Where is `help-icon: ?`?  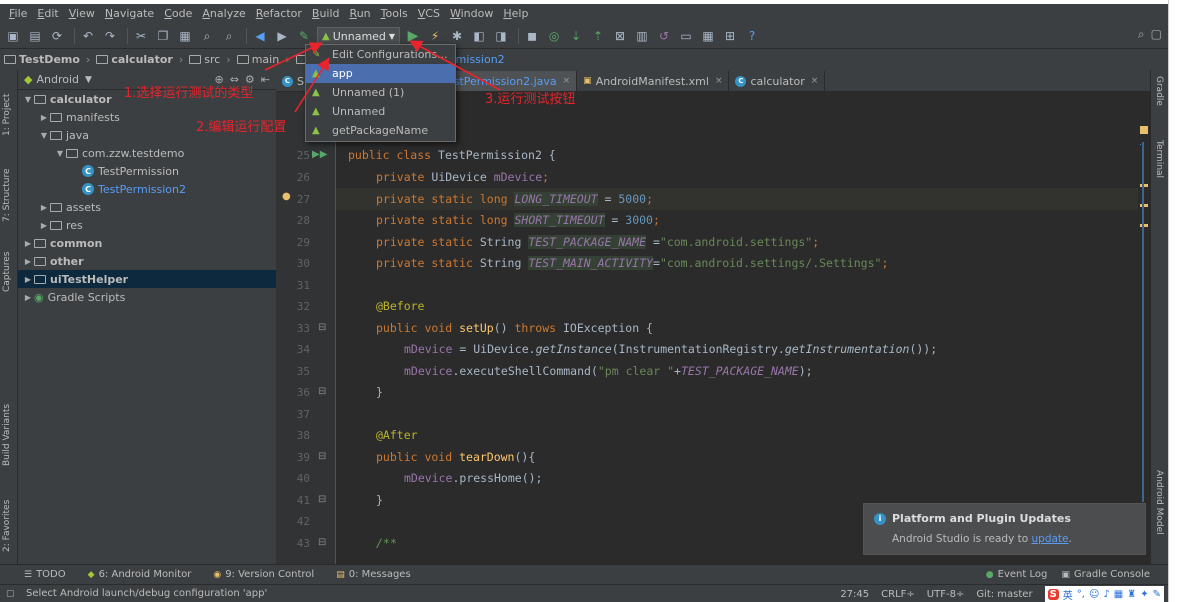 help-icon: ? is located at coordinates (752, 36).